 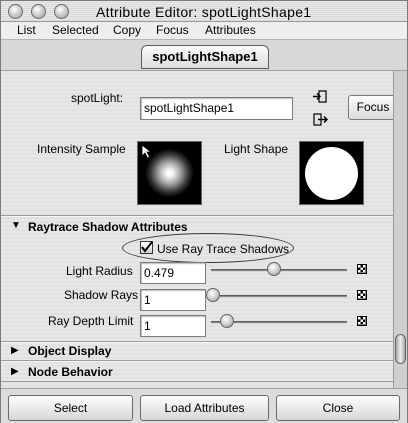 I want to click on arrow-cursor-icon, so click(x=147, y=151).